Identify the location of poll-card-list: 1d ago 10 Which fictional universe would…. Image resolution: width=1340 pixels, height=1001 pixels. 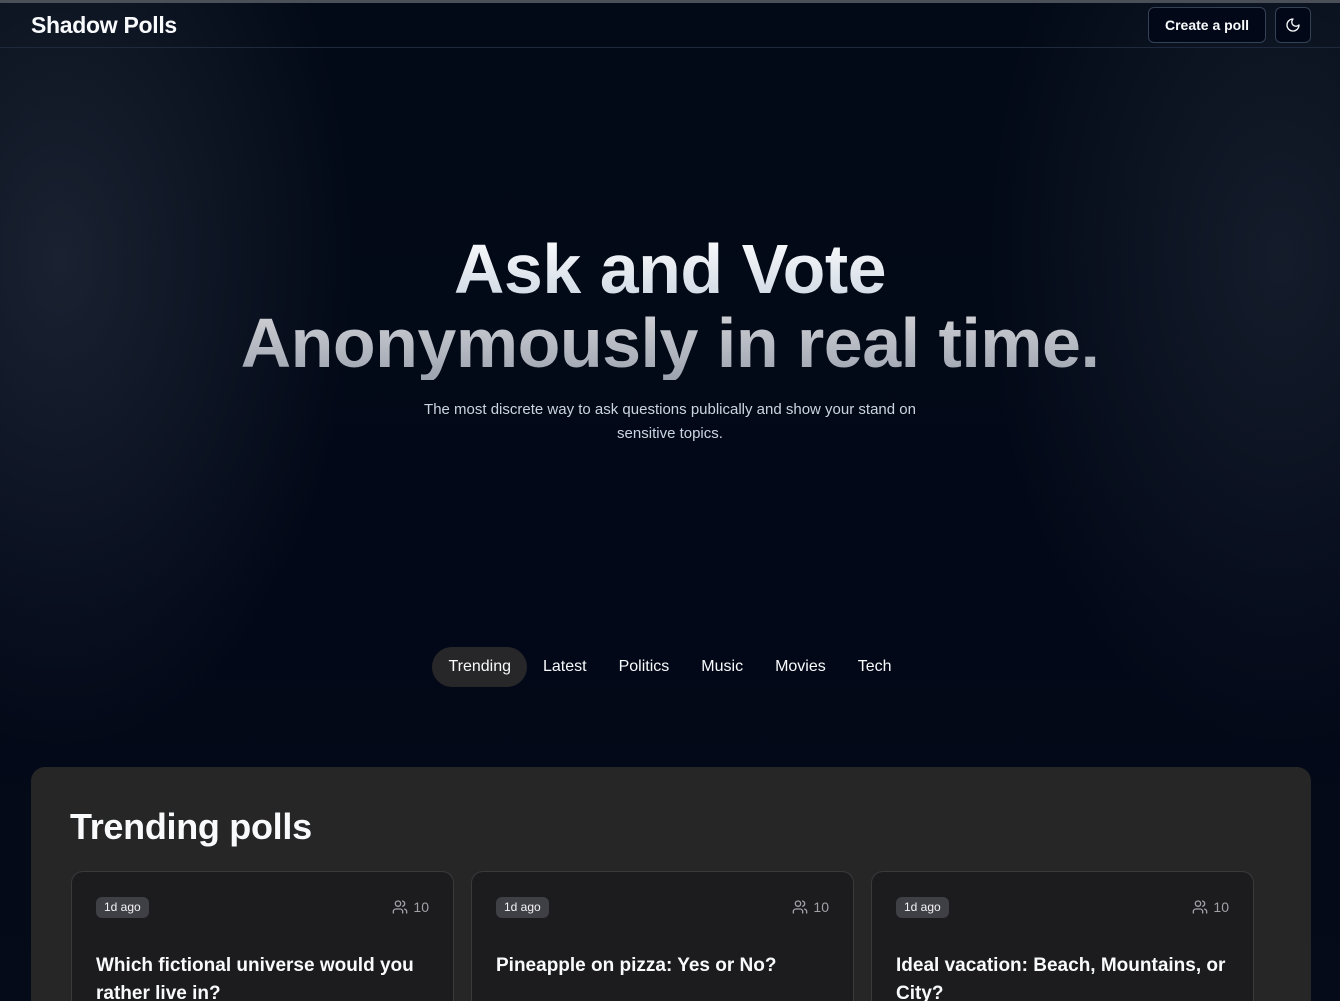
(671, 936).